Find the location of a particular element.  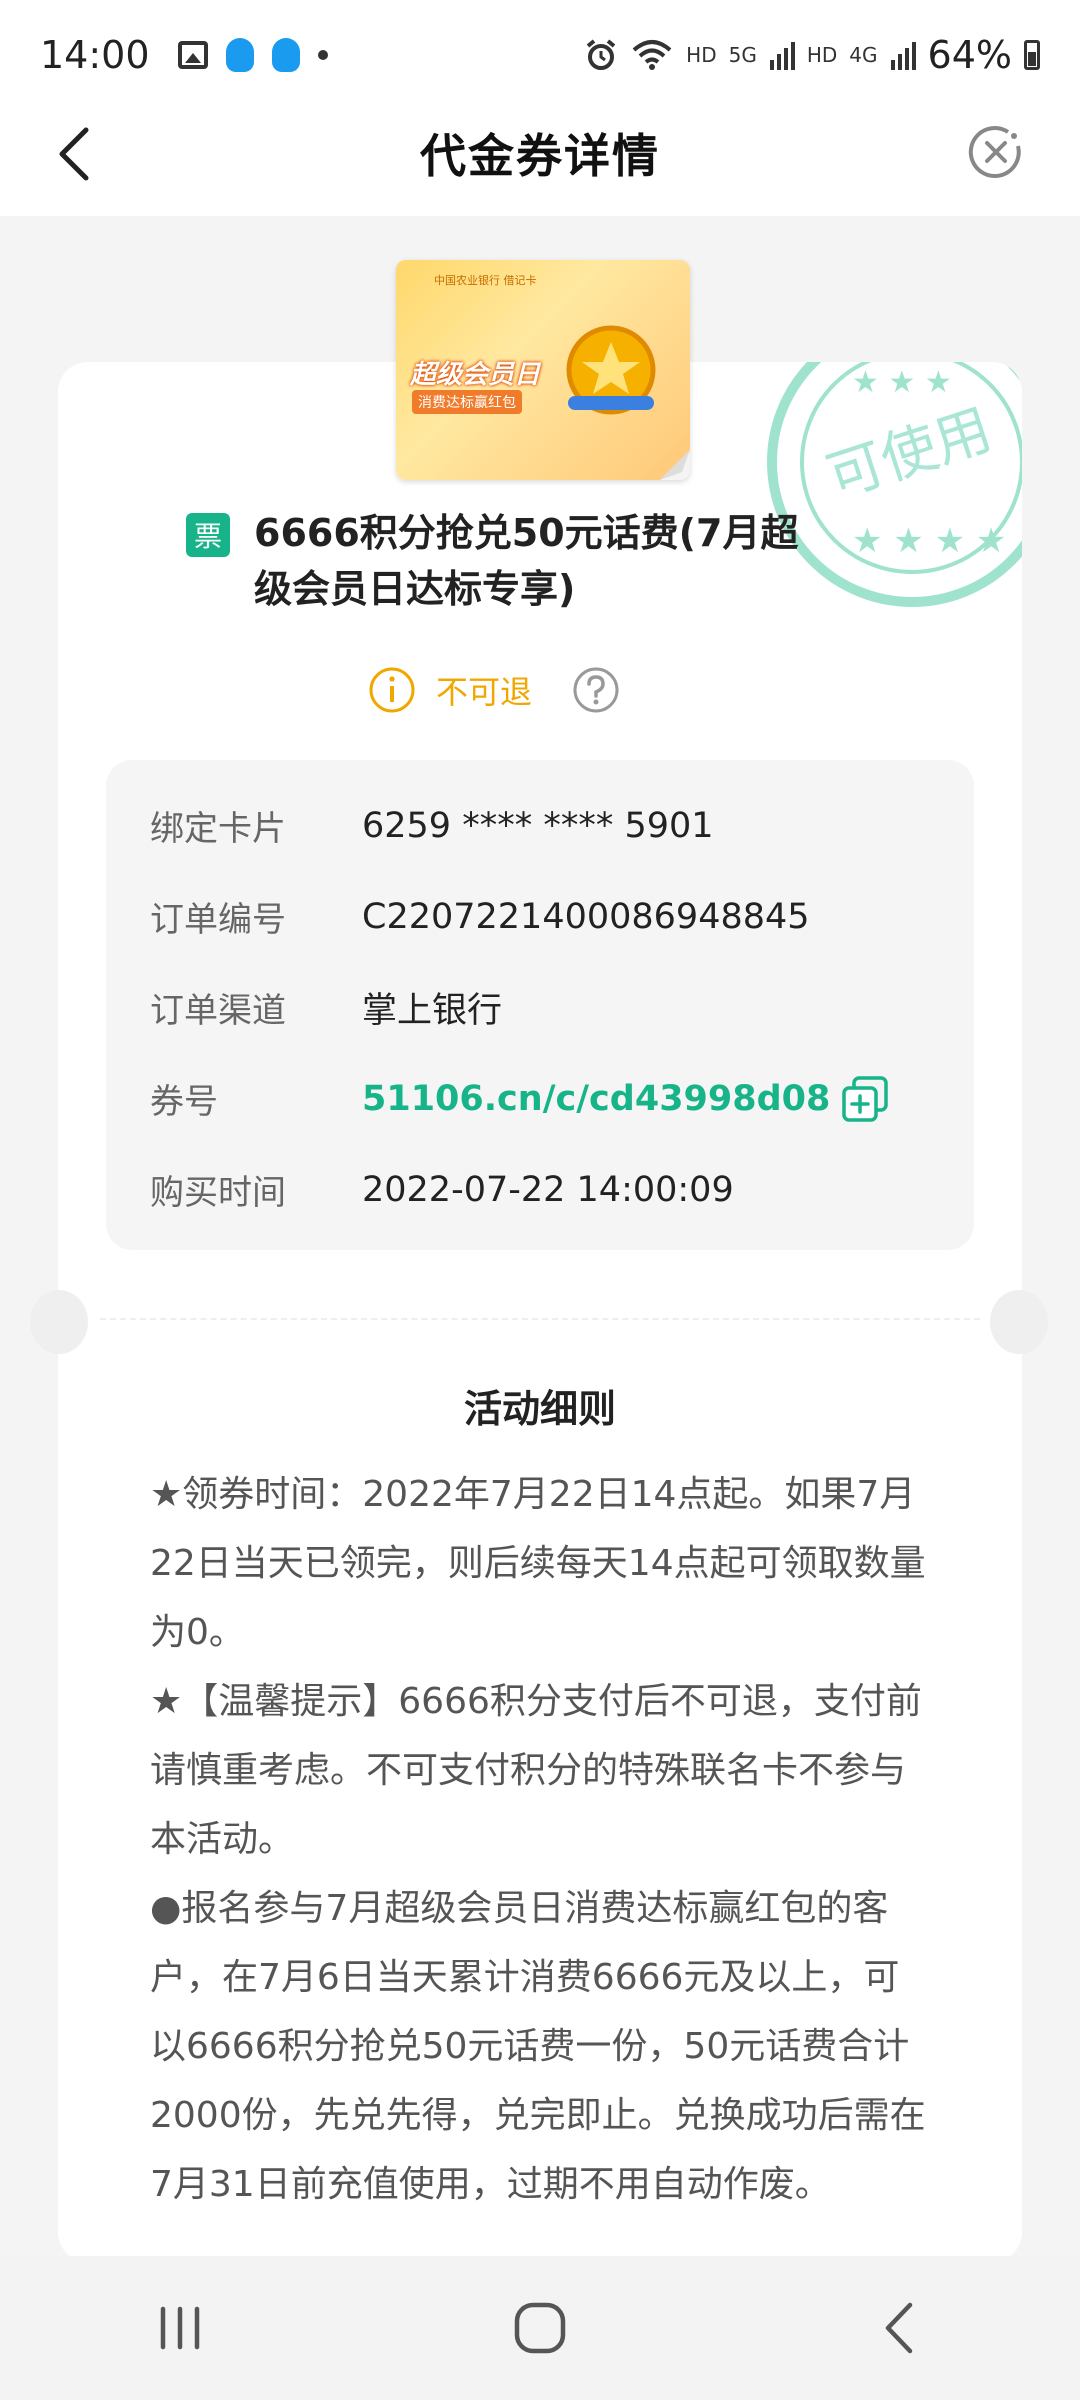

refund-status-text: 不可退 is located at coordinates (484, 692).